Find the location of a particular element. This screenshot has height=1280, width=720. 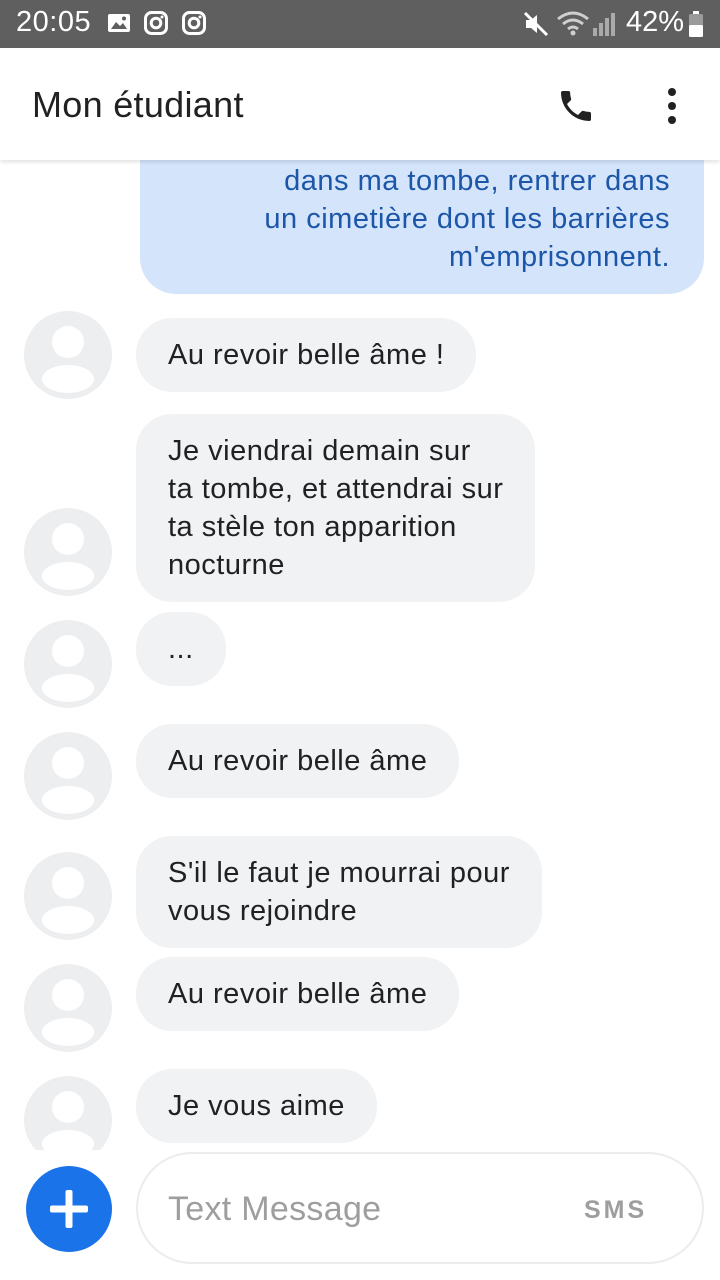

battery-icon is located at coordinates (701, 24).